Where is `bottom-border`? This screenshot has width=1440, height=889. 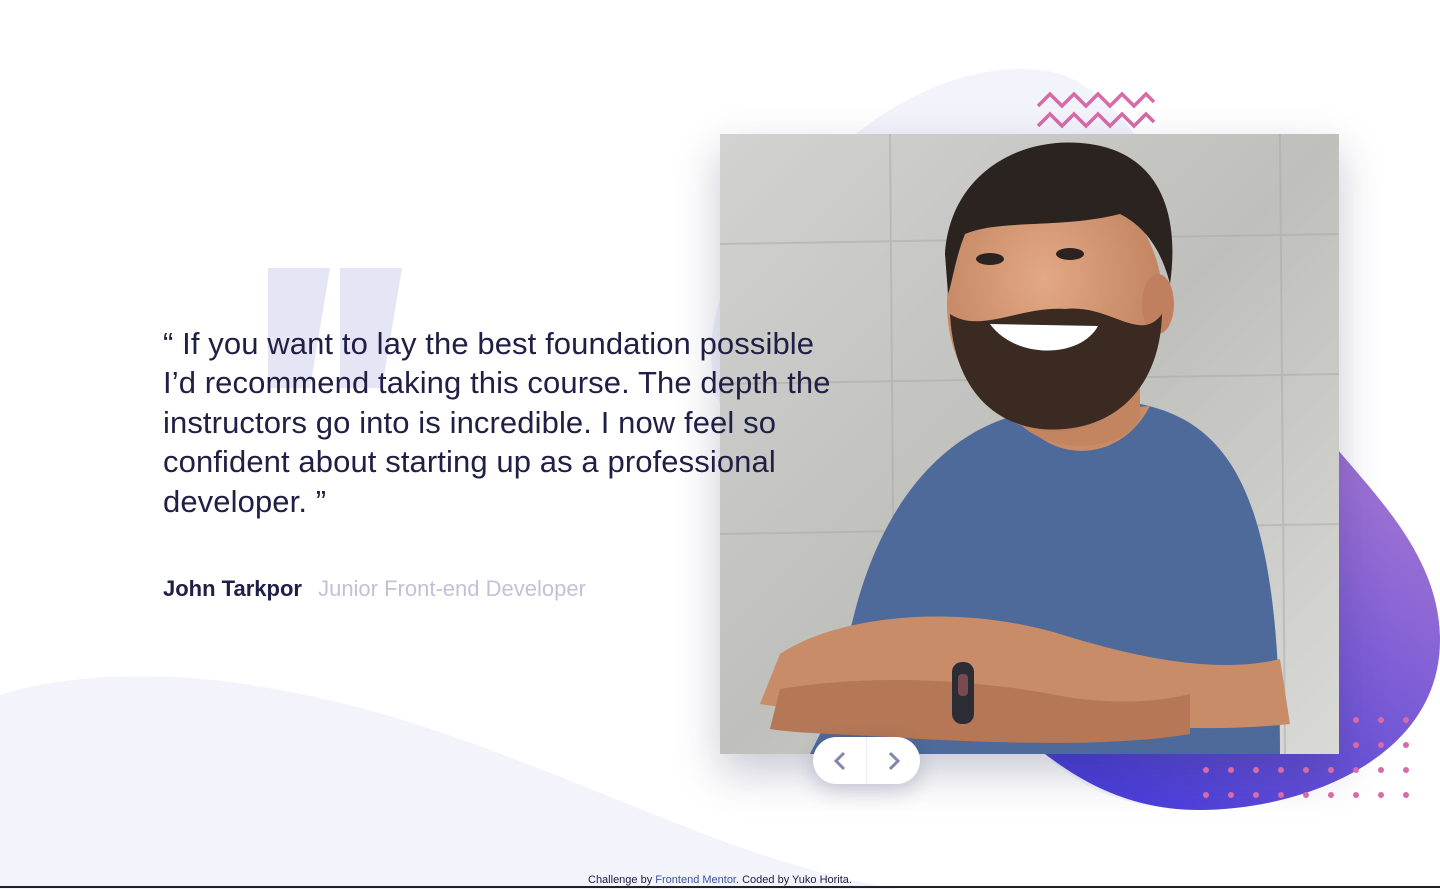
bottom-border is located at coordinates (720, 887).